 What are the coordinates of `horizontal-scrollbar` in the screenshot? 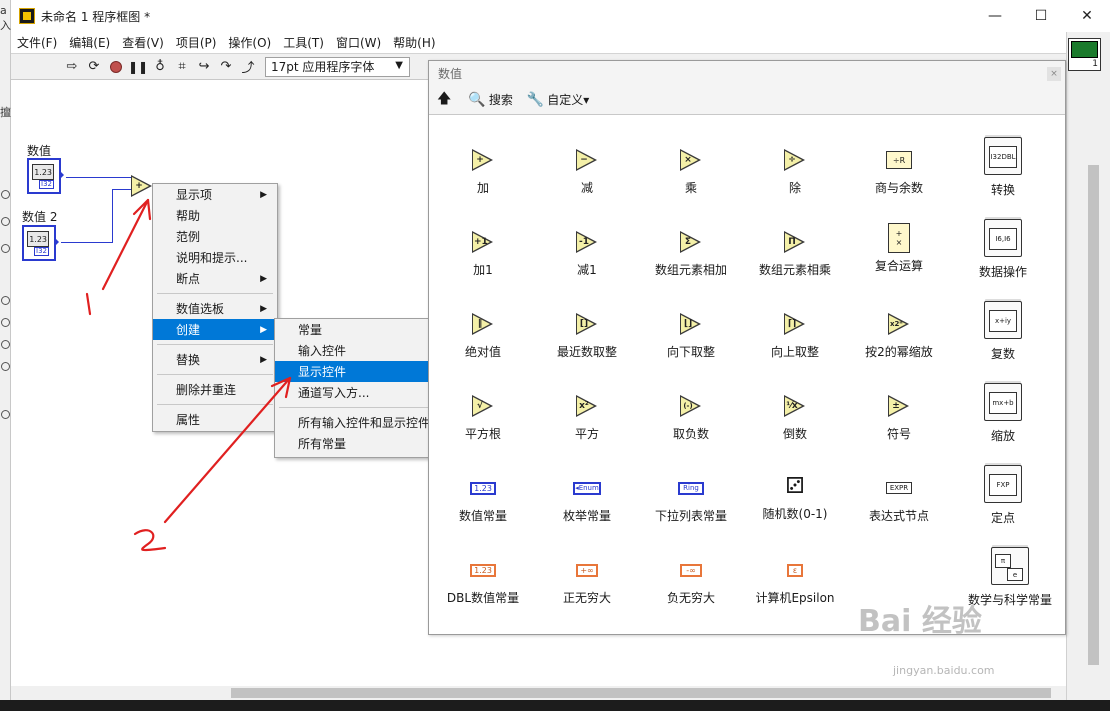 It's located at (538, 693).